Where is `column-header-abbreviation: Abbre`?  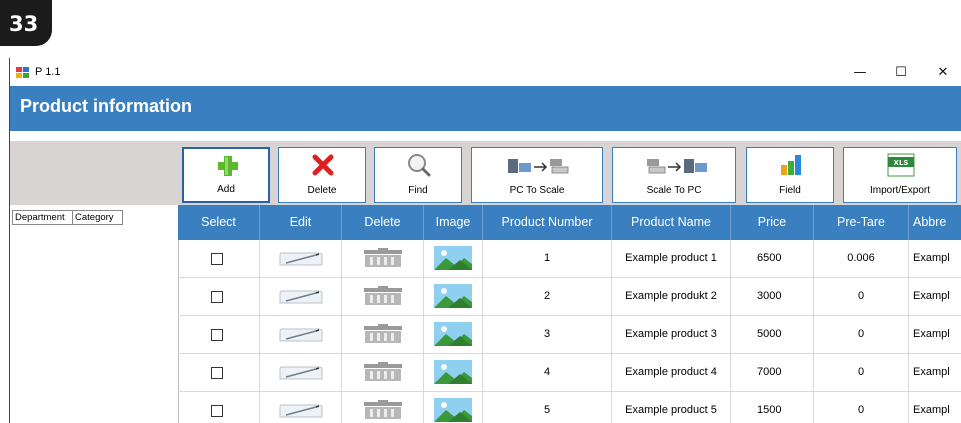
column-header-abbreviation: Abbre is located at coordinates (935, 222).